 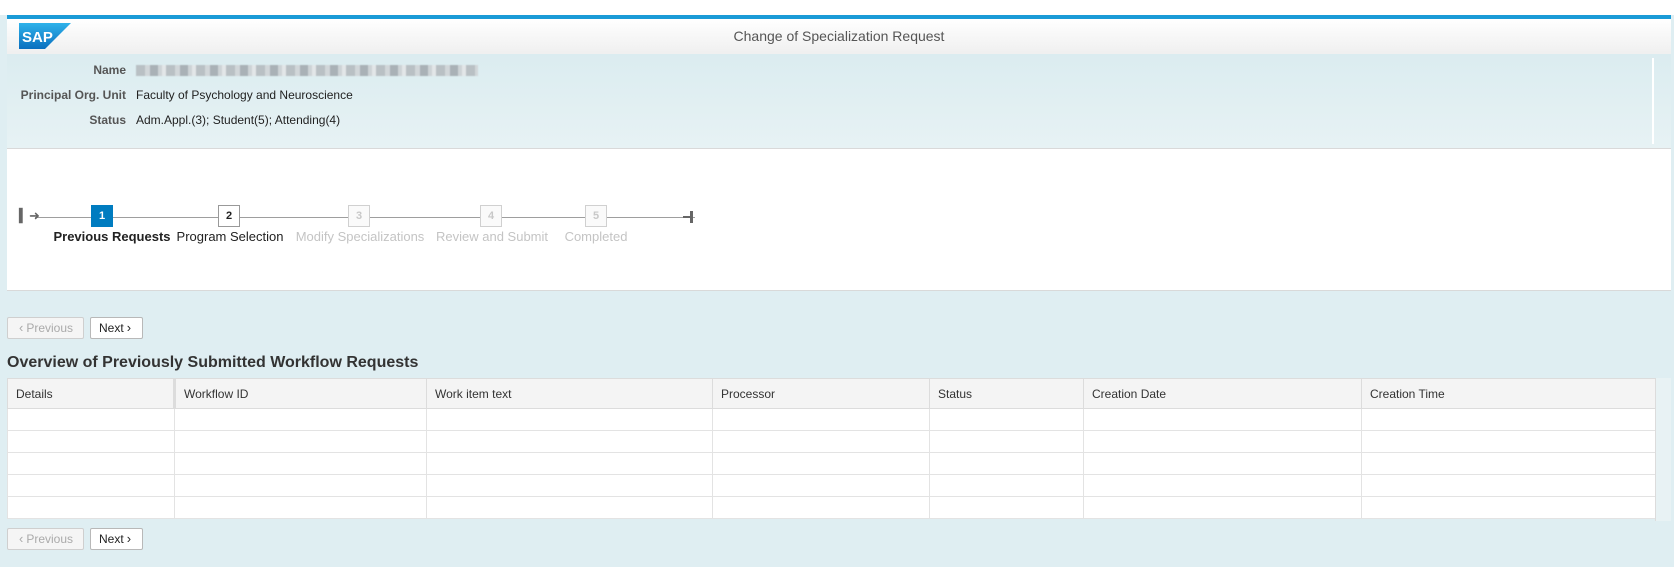 What do you see at coordinates (230, 236) in the screenshot?
I see `step-label: Program Selection` at bounding box center [230, 236].